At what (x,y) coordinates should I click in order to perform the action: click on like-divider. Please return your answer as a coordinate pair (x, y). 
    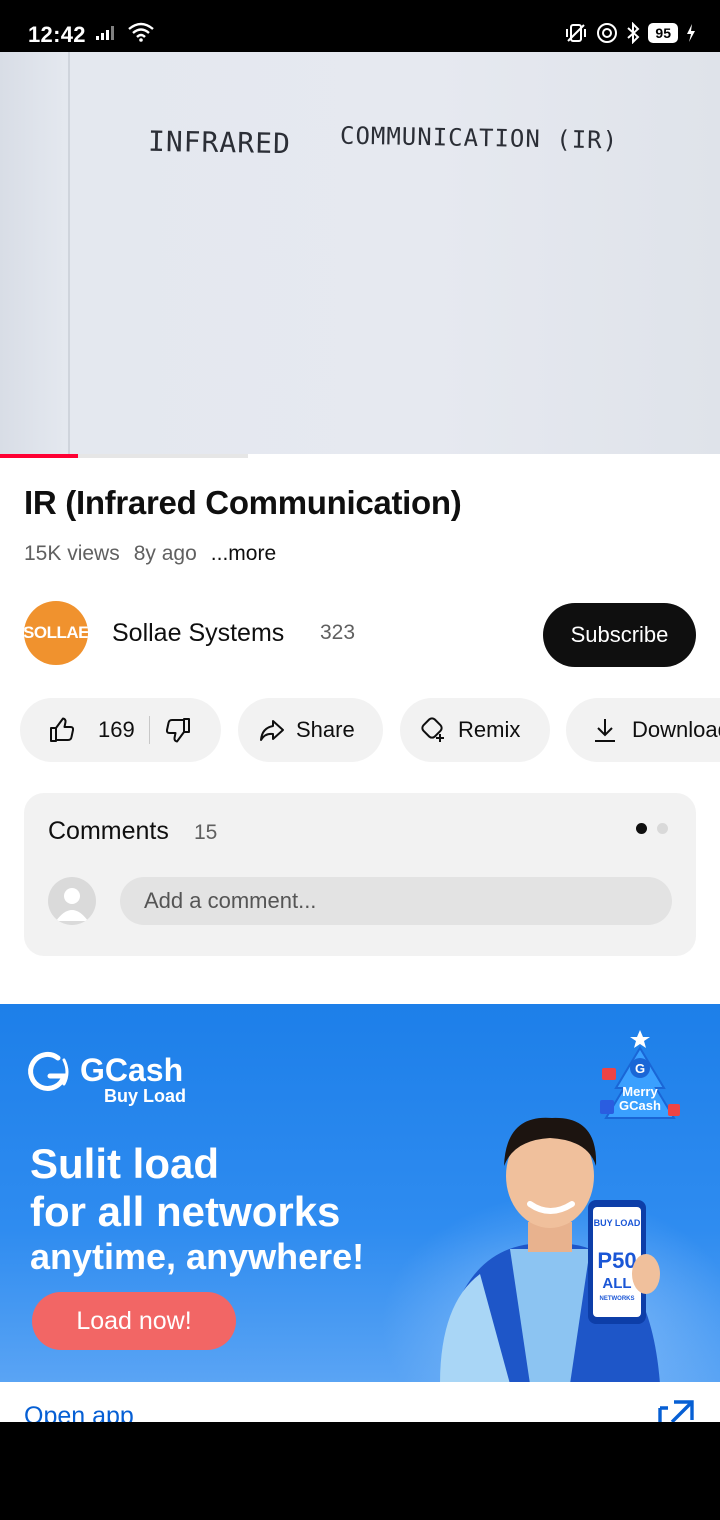
    Looking at the image, I should click on (149, 730).